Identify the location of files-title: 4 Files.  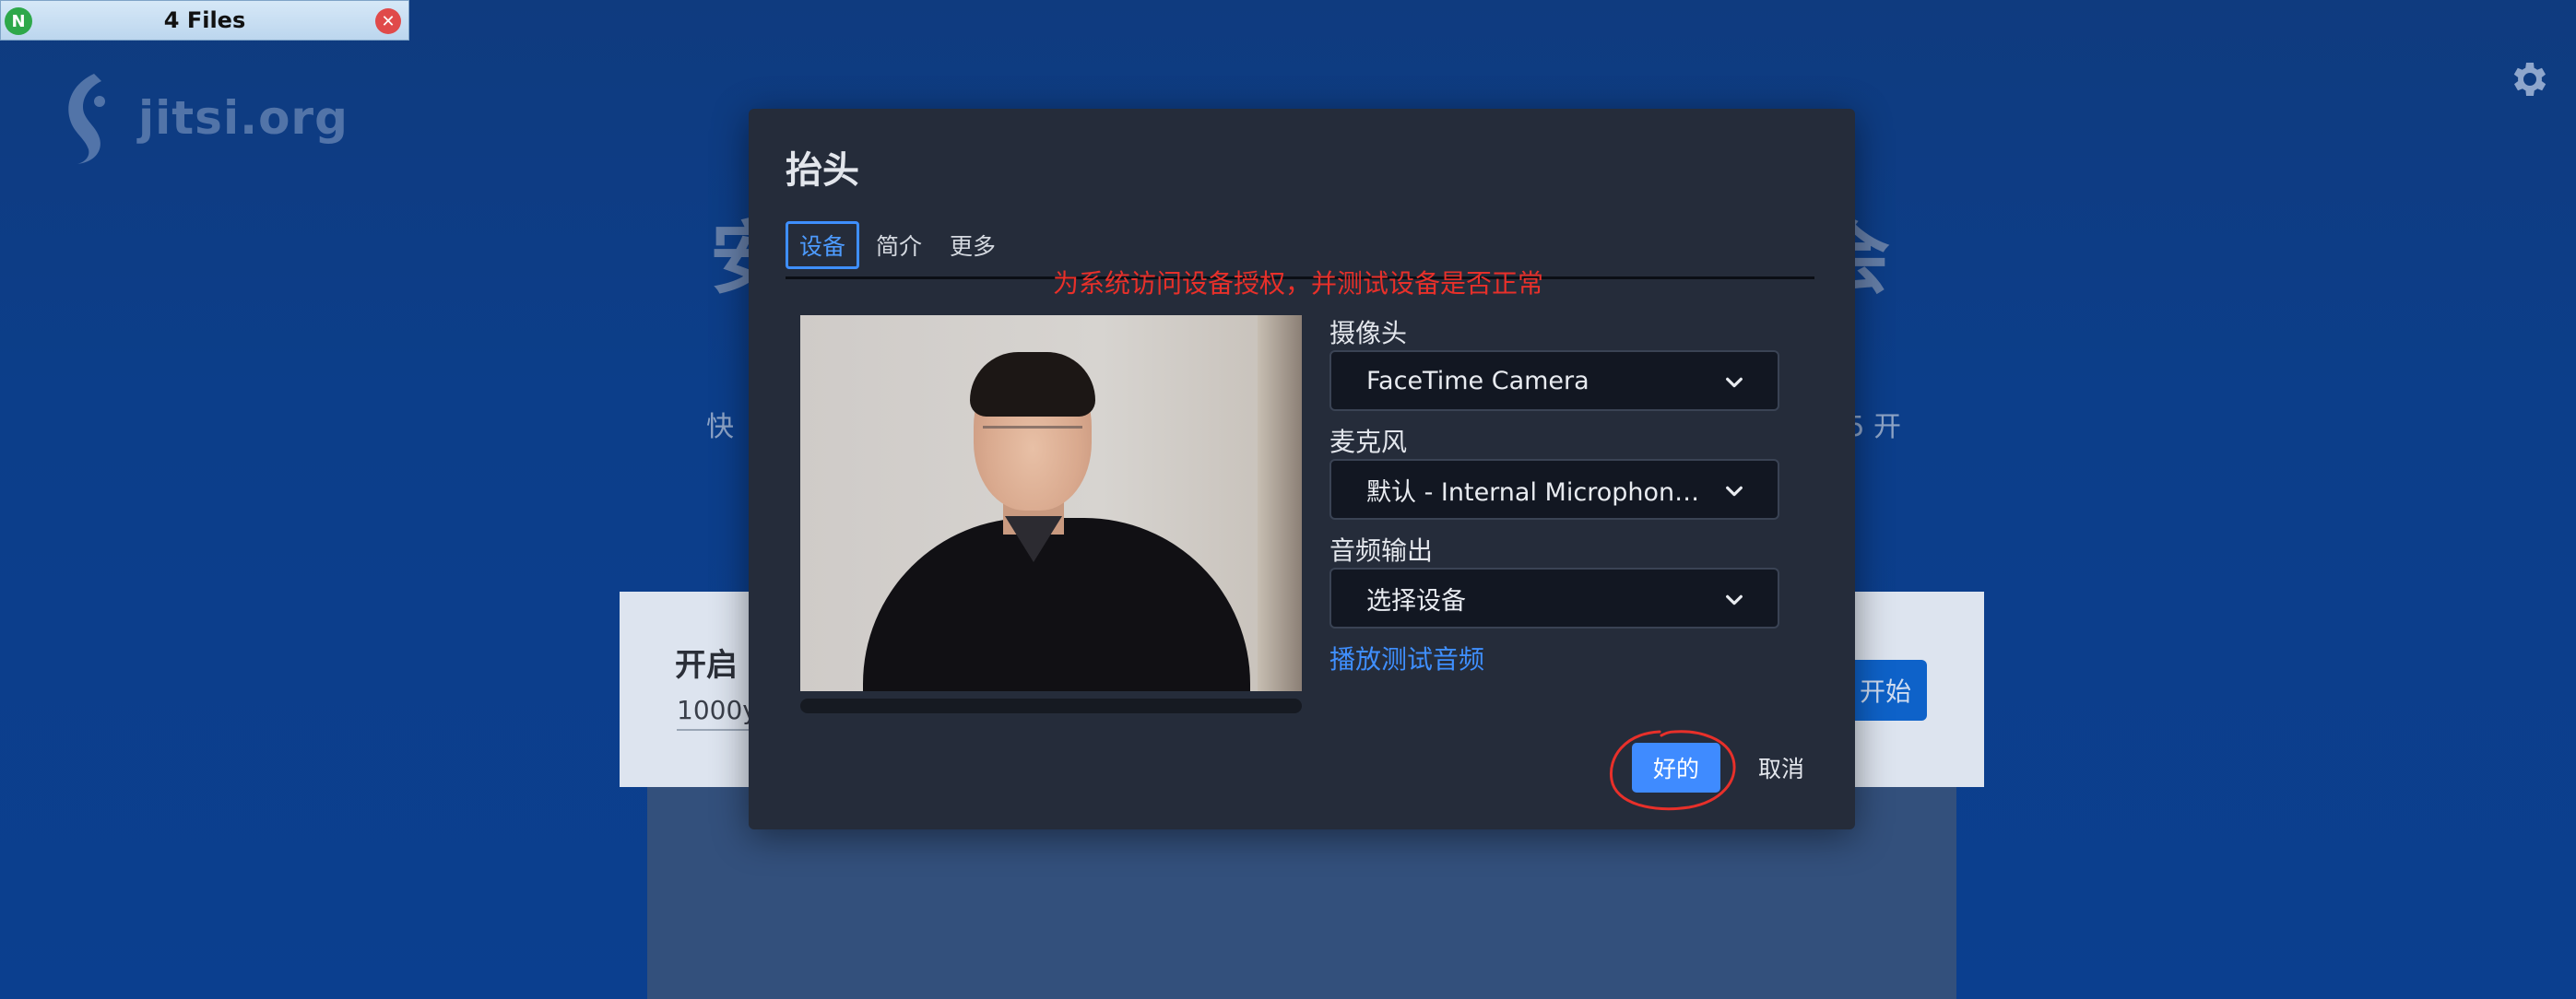
(204, 20).